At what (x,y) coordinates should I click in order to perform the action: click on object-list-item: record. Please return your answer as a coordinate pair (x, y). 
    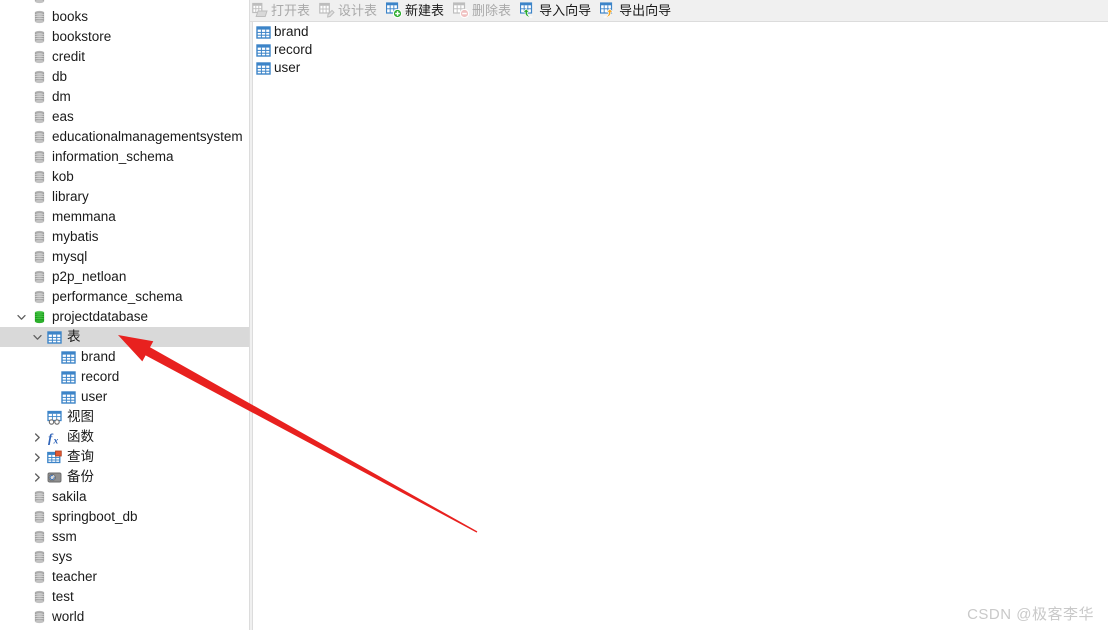
    Looking at the image, I should click on (681, 50).